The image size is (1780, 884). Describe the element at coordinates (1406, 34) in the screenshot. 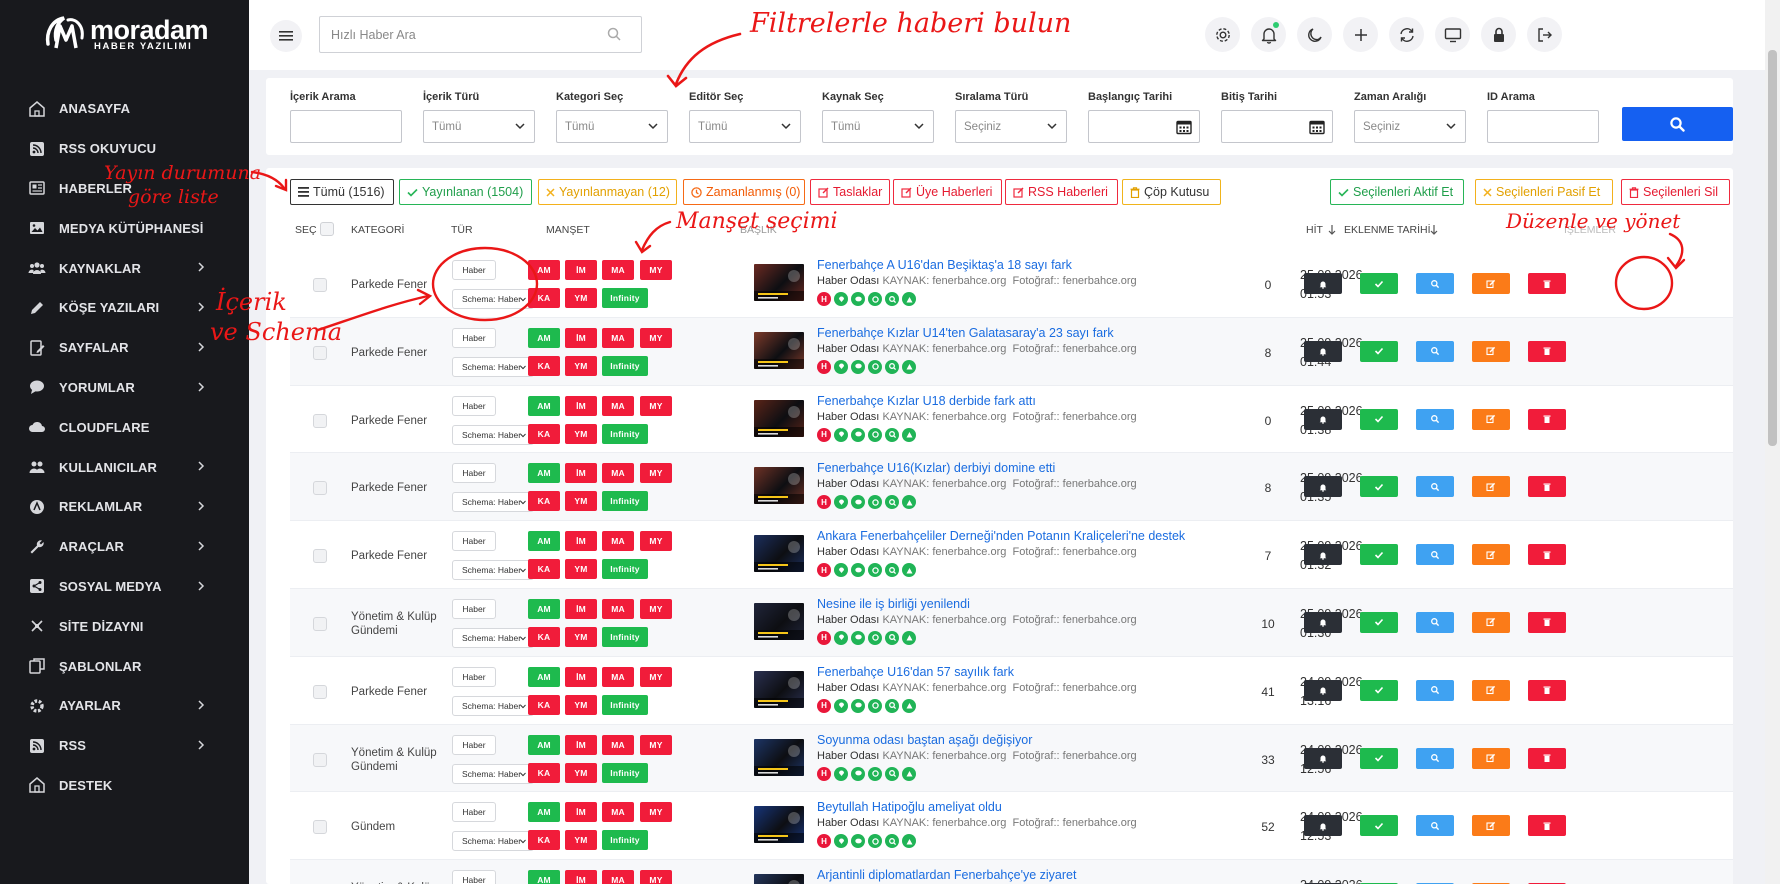

I see `refresh-button` at that location.